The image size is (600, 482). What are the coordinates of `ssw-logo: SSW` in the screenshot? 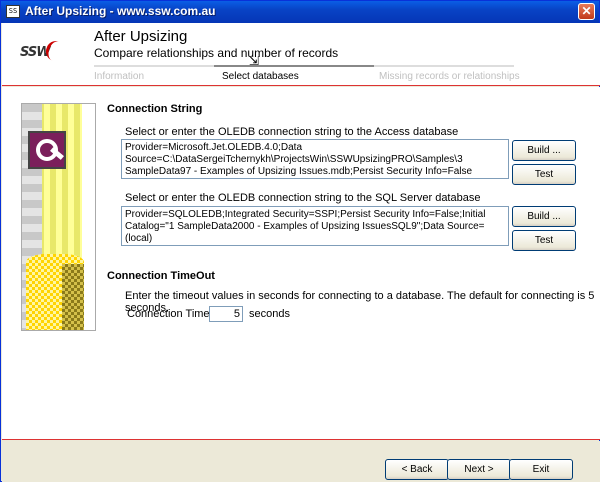 It's located at (44, 51).